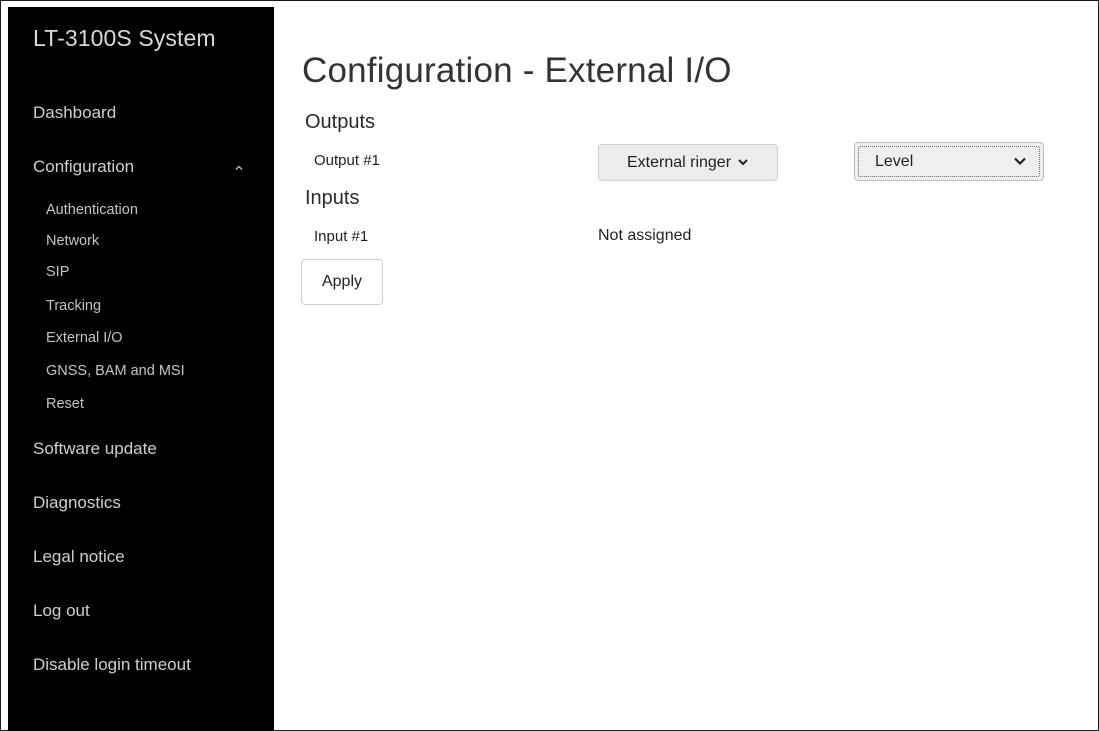 The height and width of the screenshot is (731, 1099). I want to click on sidebar-item-log-out: Log out, so click(61, 611).